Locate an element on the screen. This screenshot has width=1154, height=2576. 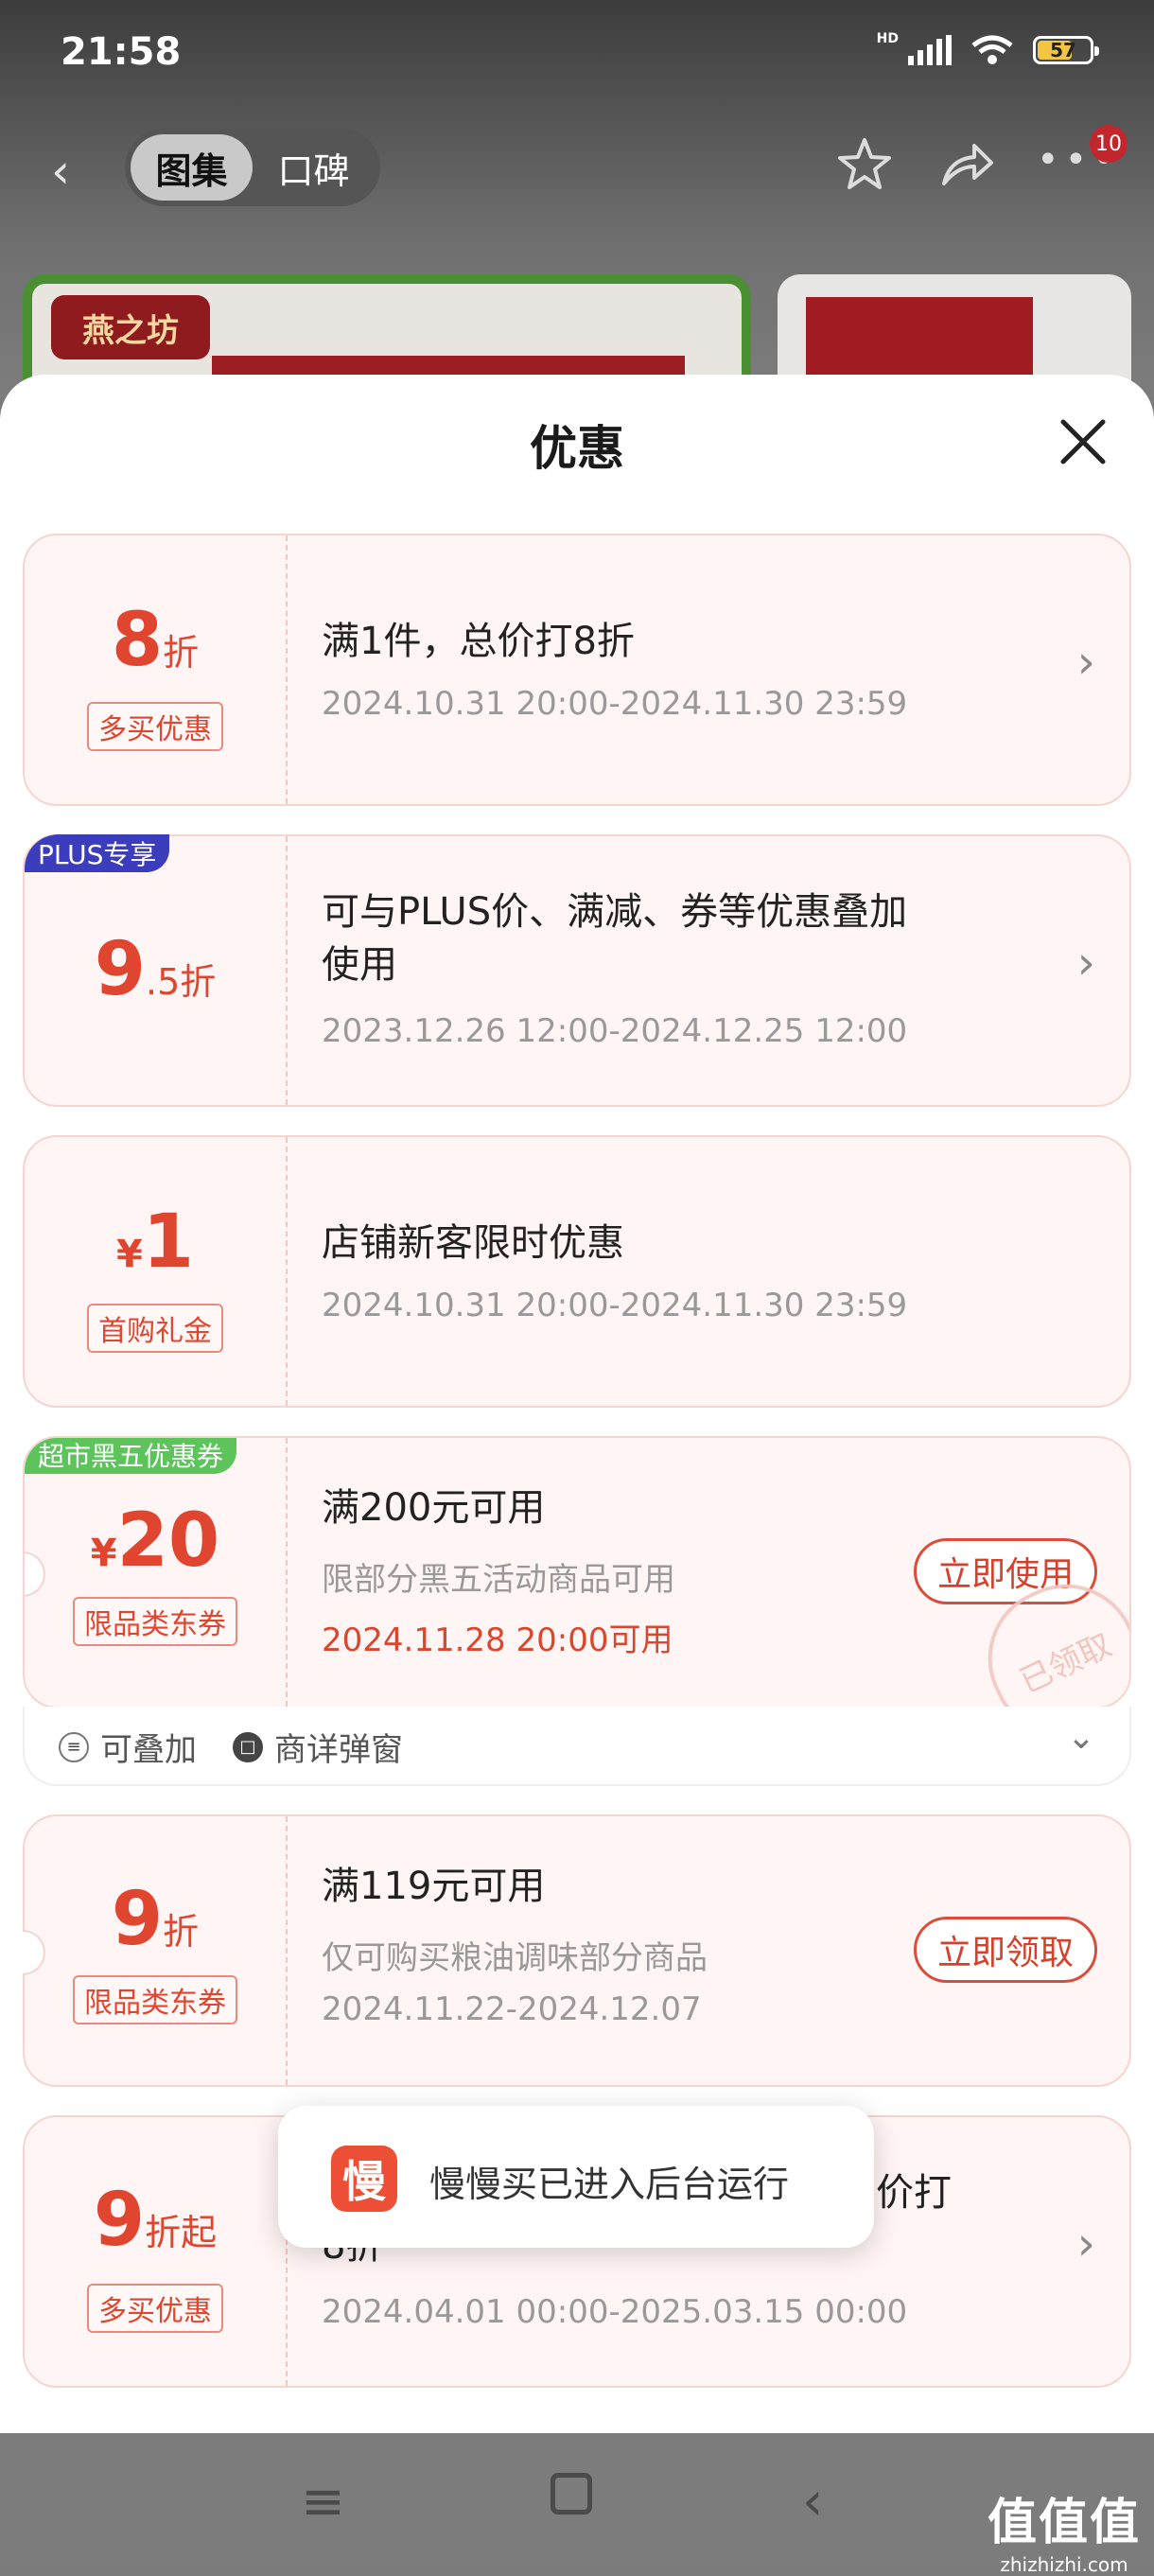
chevron-down-icon: ⌄ is located at coordinates (1081, 1738).